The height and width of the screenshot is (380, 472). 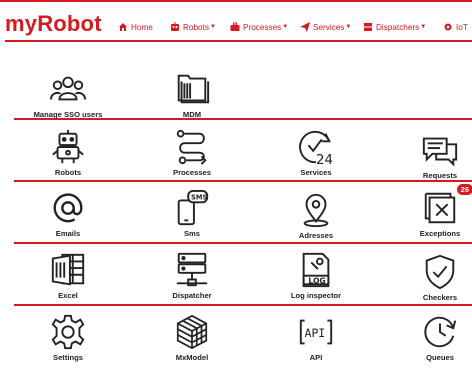 What do you see at coordinates (53, 24) in the screenshot?
I see `app-logo: myRobot` at bounding box center [53, 24].